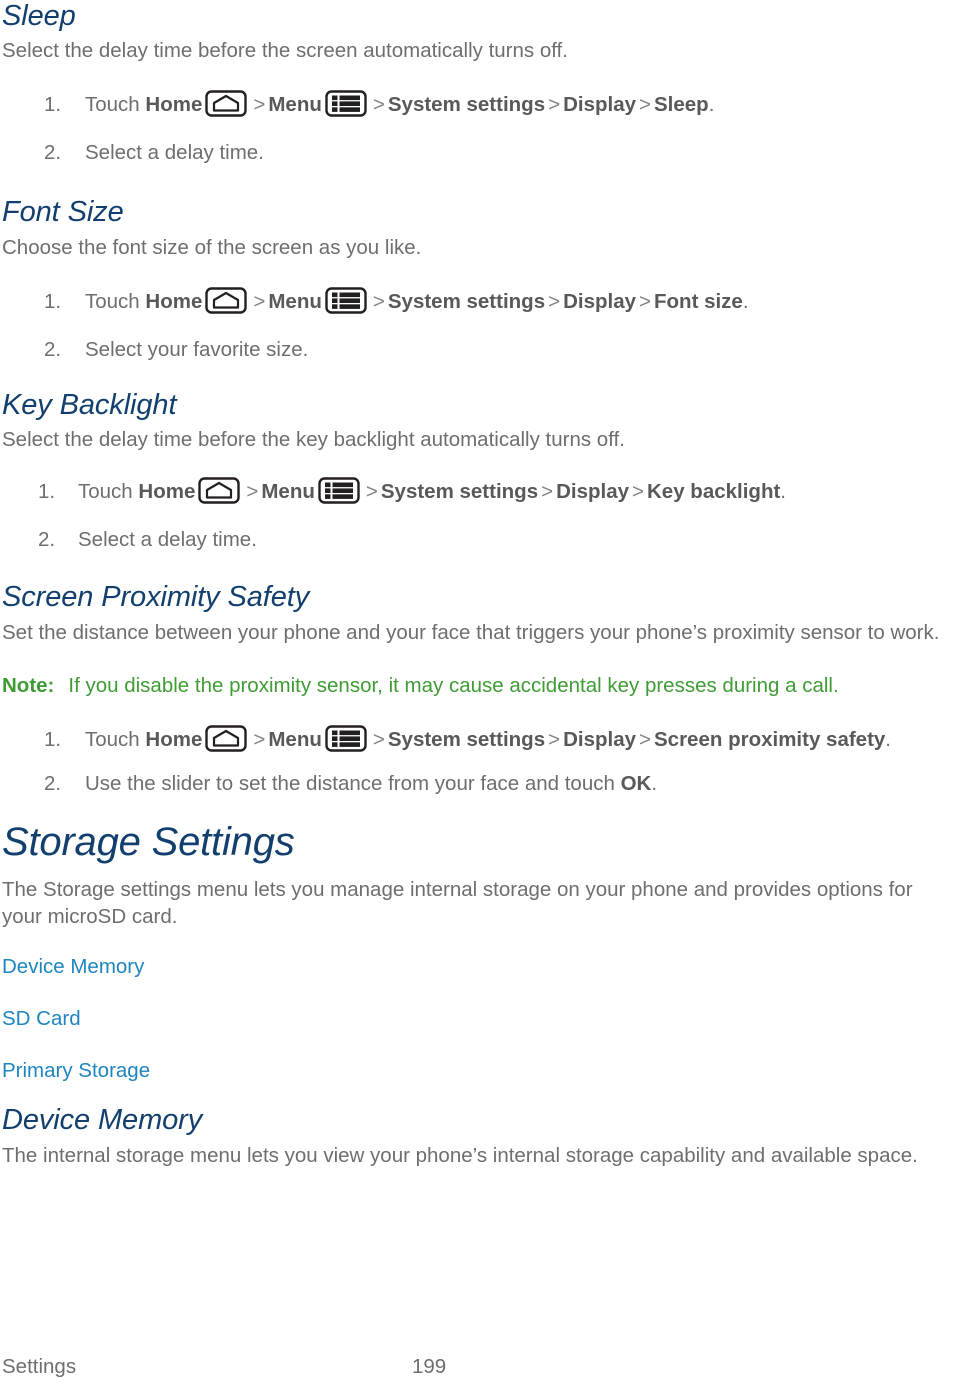  I want to click on heading-font-size: Font Size, so click(63, 212).